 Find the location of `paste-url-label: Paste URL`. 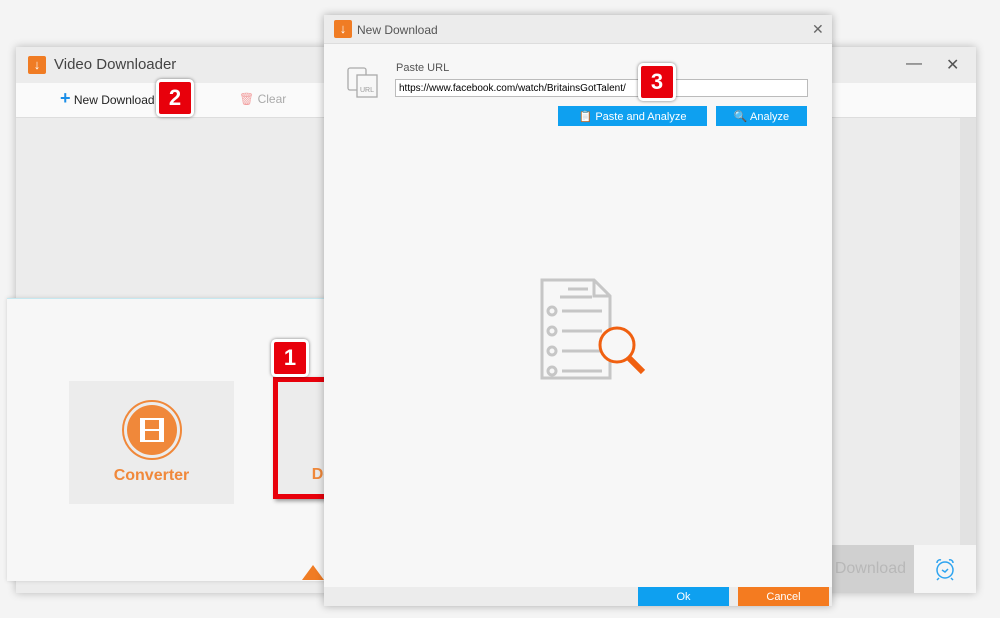

paste-url-label: Paste URL is located at coordinates (423, 68).